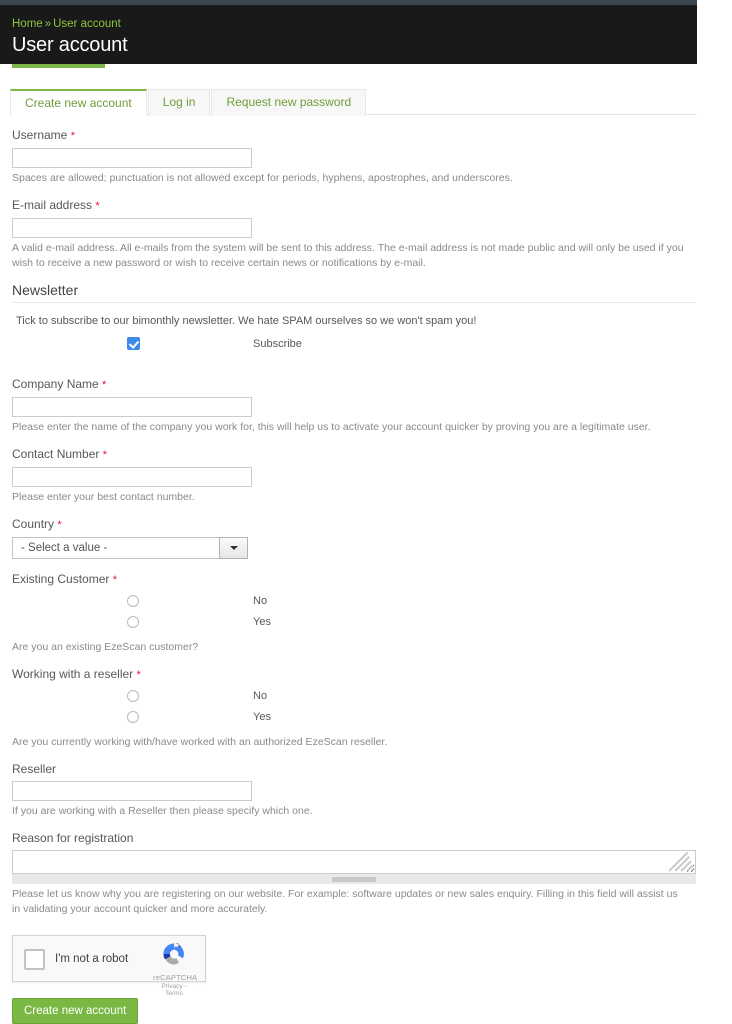 This screenshot has height=1024, width=732. I want to click on existing-customer-radio-yes, so click(133, 624).